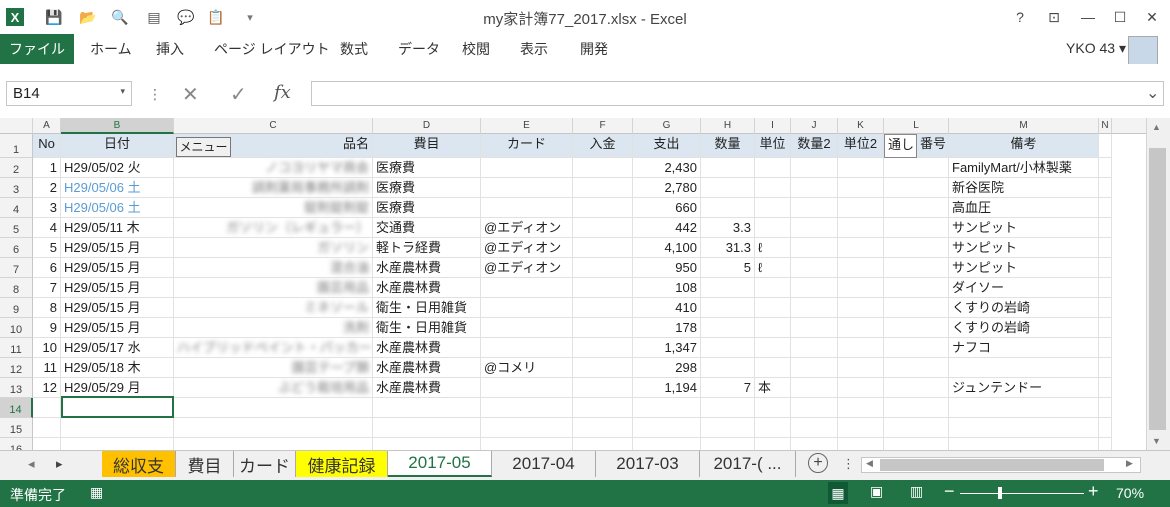  What do you see at coordinates (1096, 48) in the screenshot?
I see `user-account: YKO 43 ▾` at bounding box center [1096, 48].